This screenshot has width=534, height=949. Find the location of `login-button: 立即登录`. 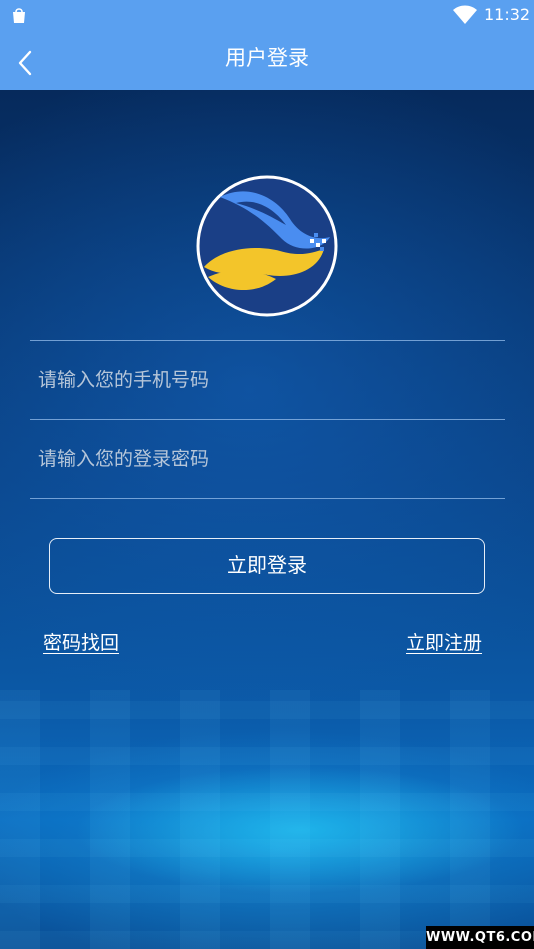

login-button: 立即登录 is located at coordinates (267, 566).